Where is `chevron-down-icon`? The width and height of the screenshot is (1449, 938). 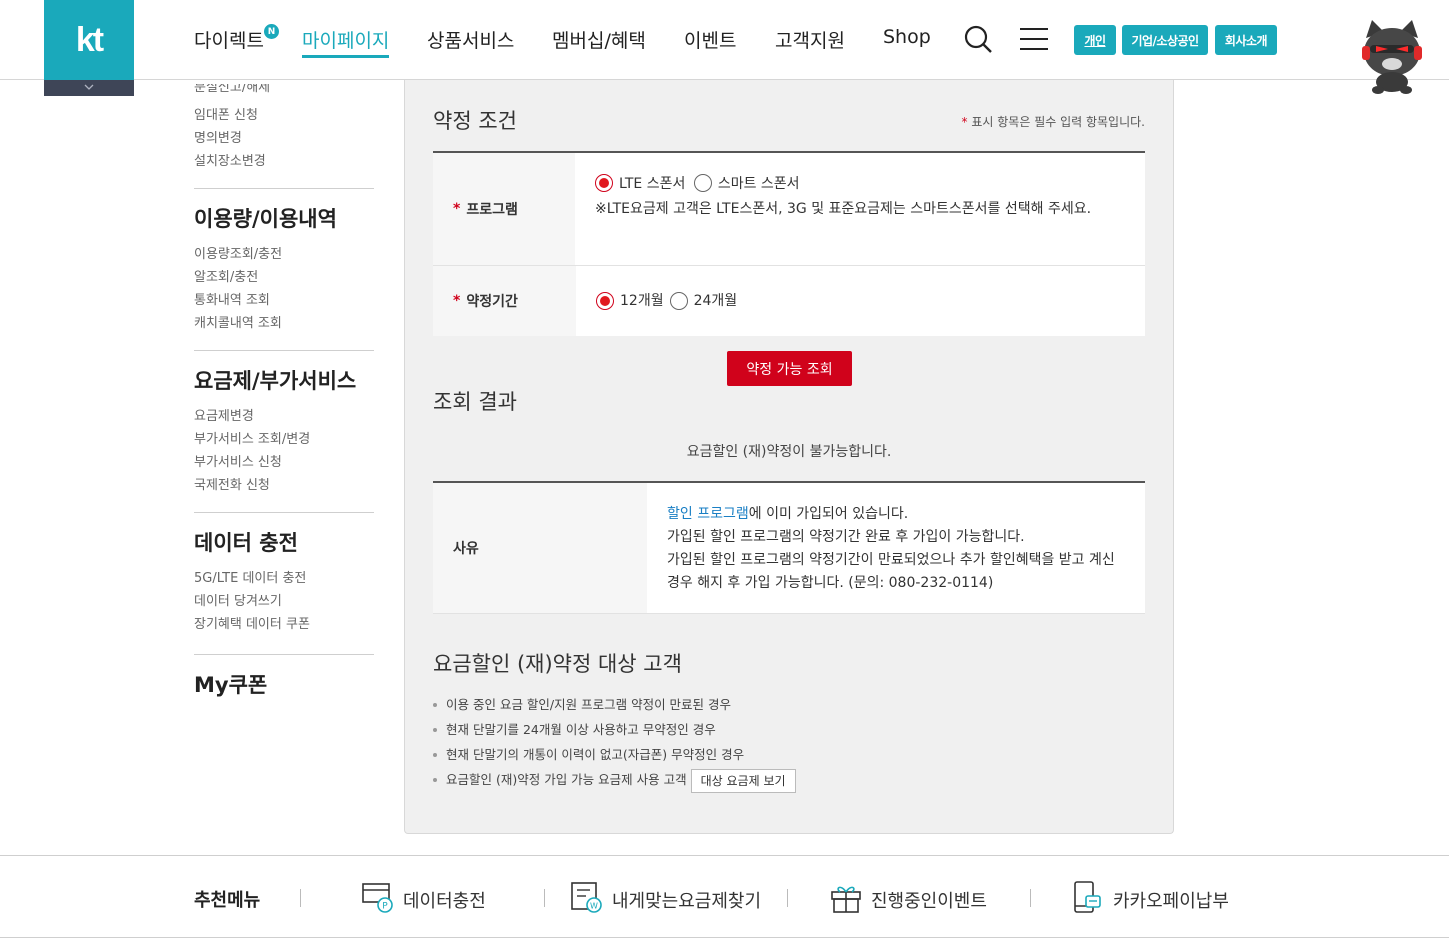 chevron-down-icon is located at coordinates (89, 88).